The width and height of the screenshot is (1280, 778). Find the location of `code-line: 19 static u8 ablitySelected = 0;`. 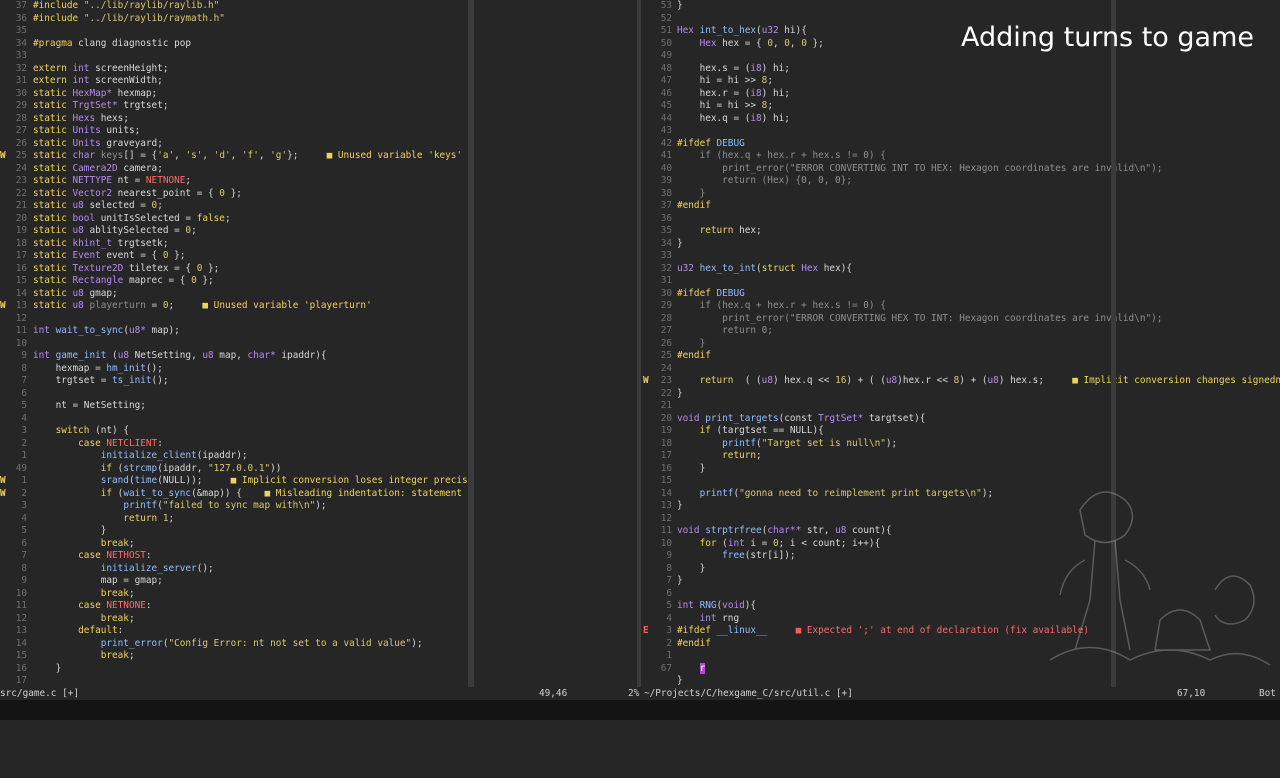

code-line: 19 static u8 ablitySelected = 0; is located at coordinates (235, 231).